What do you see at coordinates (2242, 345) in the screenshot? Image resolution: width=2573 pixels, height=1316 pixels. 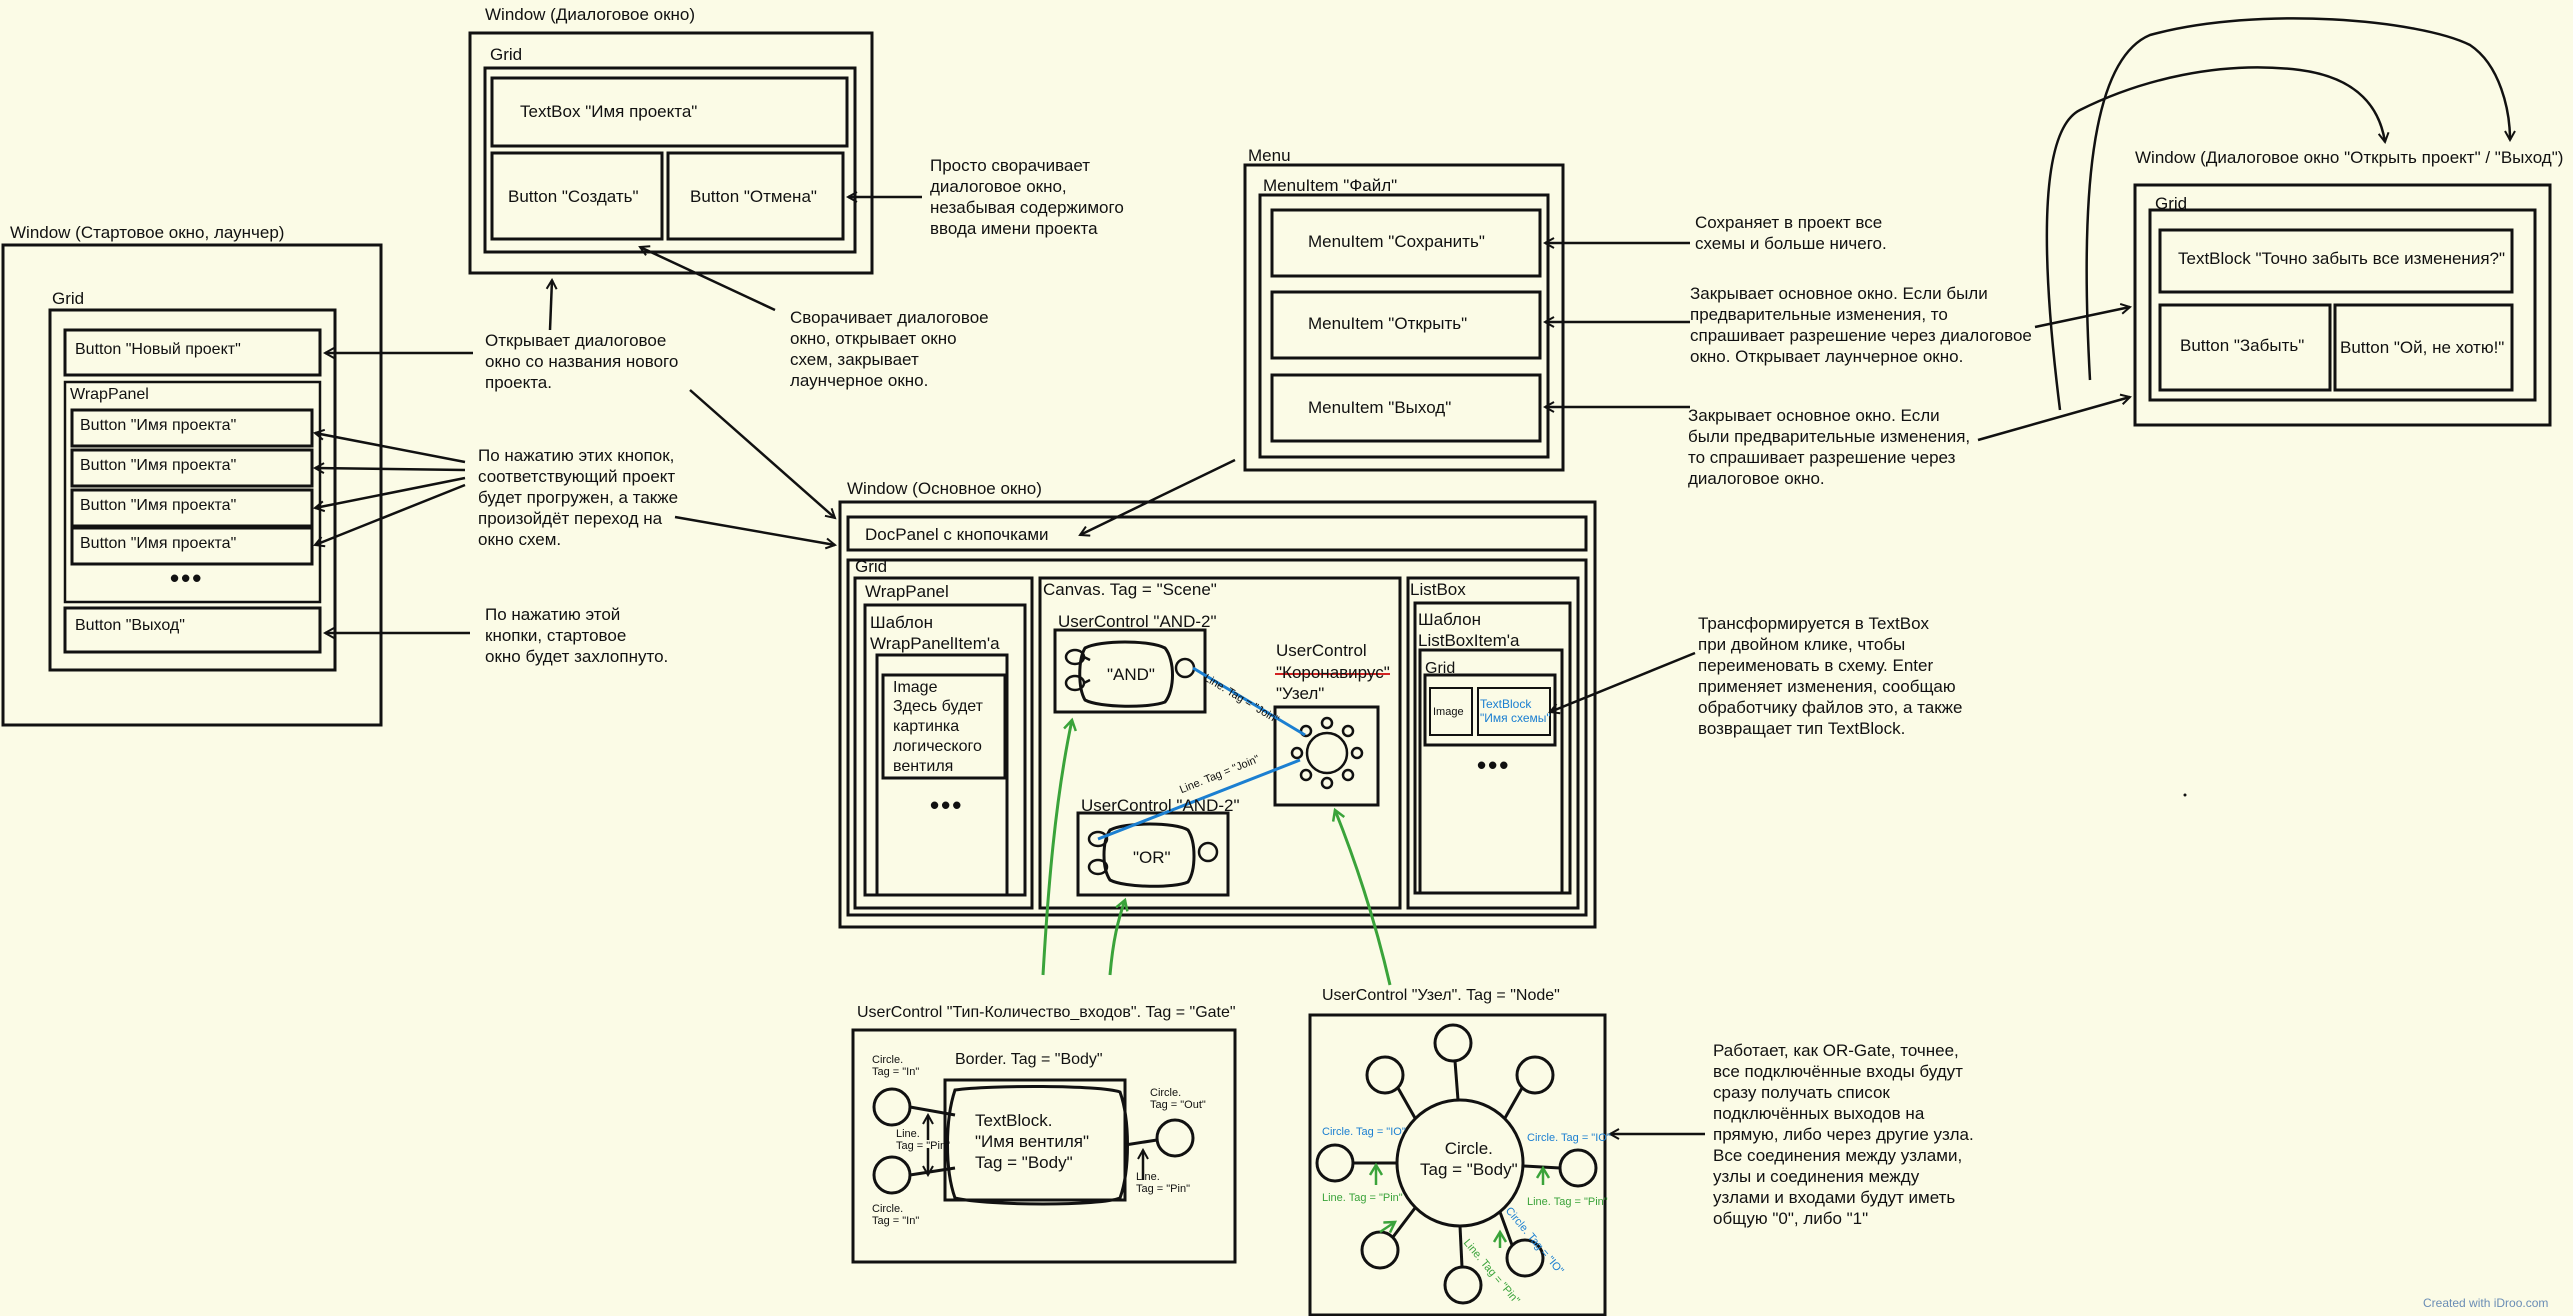 I see `forget-button: Button "Забыть"` at bounding box center [2242, 345].